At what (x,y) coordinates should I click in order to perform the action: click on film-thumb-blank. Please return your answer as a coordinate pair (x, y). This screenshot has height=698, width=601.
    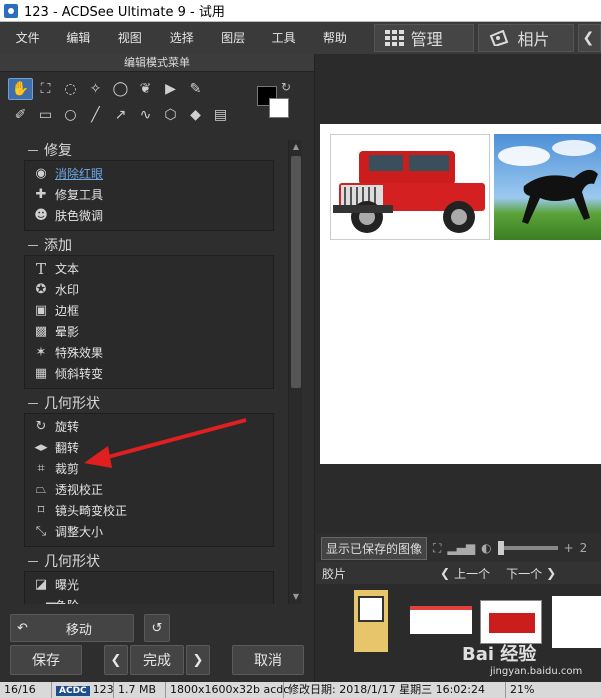
    Looking at the image, I should click on (576, 622).